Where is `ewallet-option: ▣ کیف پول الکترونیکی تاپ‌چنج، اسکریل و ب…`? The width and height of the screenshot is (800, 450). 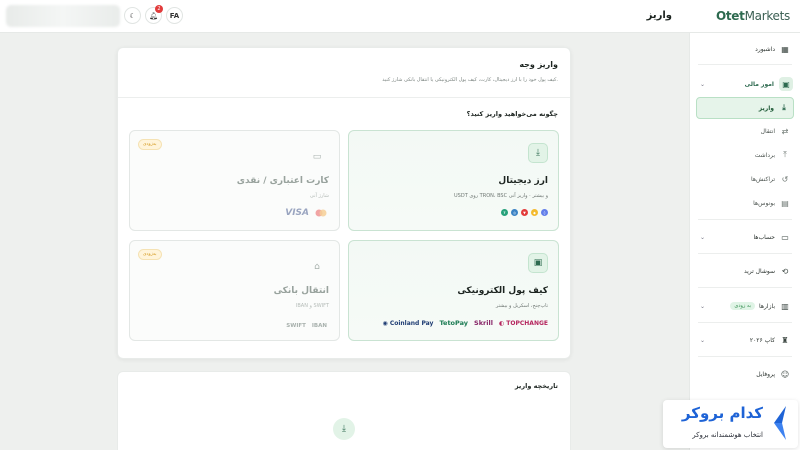
ewallet-option: ▣ کیف پول الکترونیکی تاپ‌چنج، اسکریل و ب… is located at coordinates (453, 290).